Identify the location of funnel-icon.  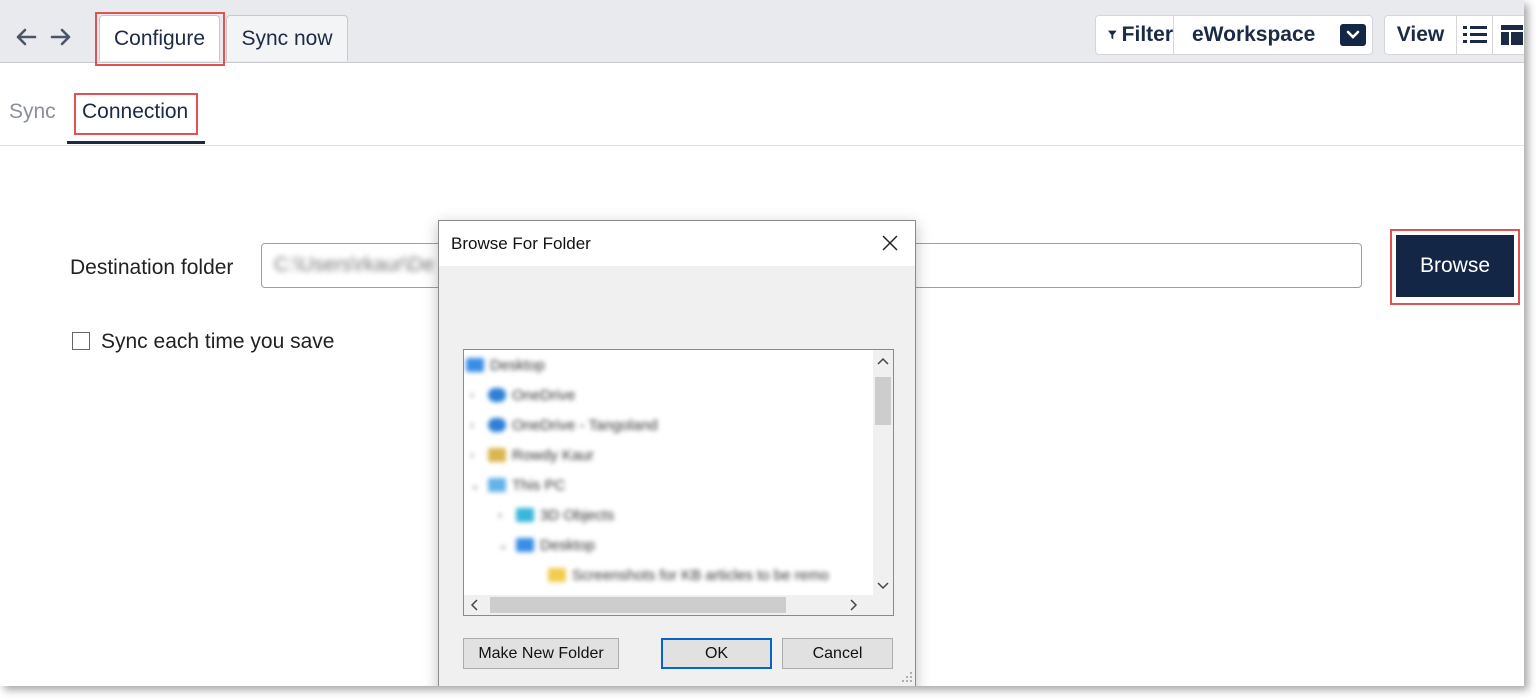
(1112, 35).